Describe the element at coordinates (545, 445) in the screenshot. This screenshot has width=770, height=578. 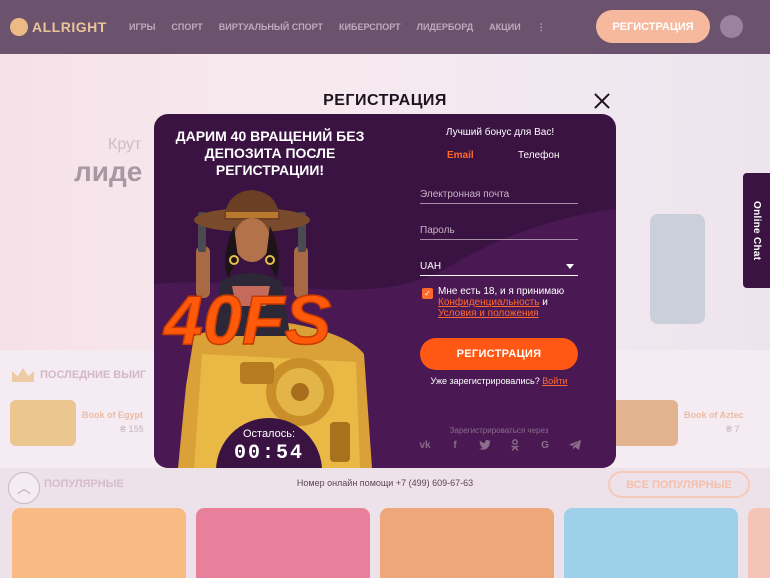
I see `google-icon: G` at that location.